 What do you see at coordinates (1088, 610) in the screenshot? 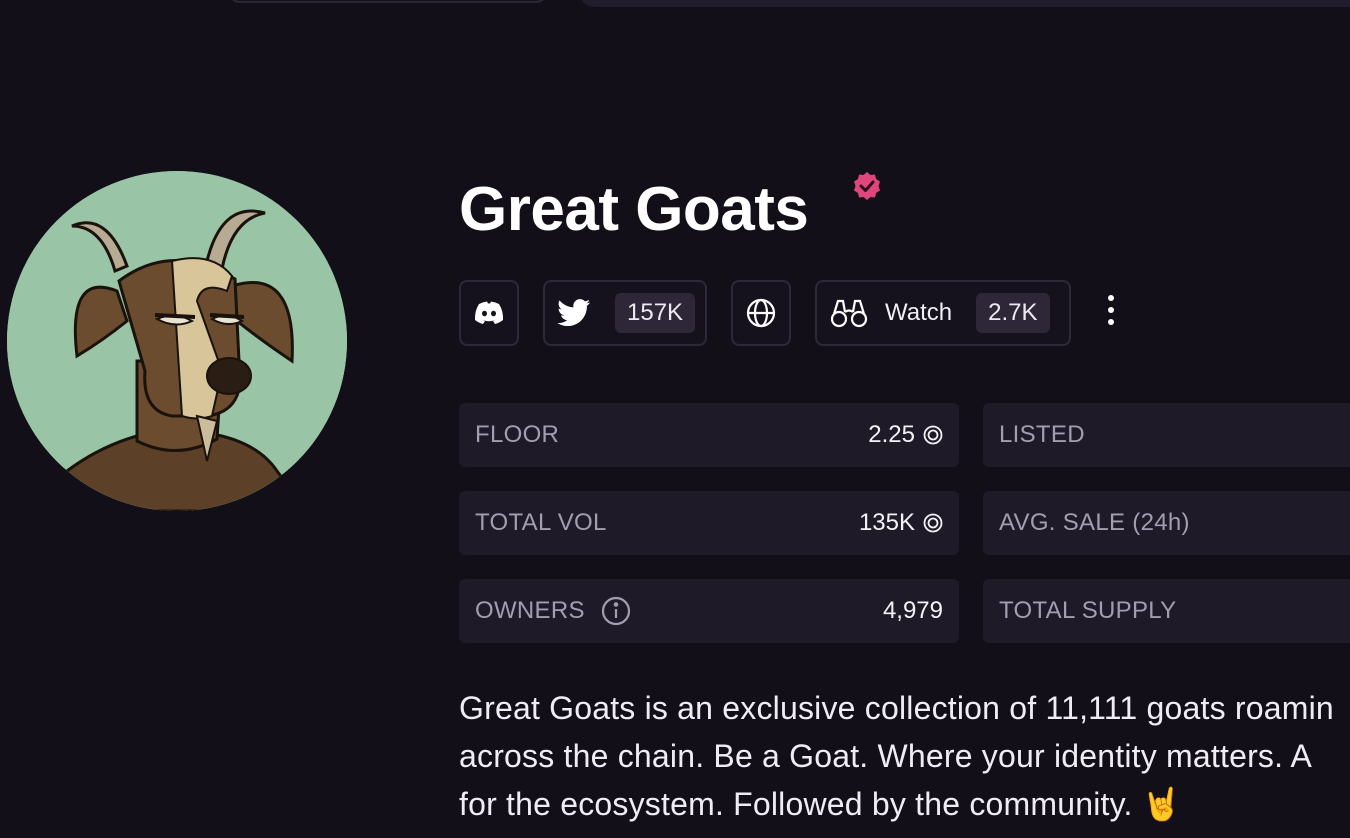
I see `stat-total-supply-label: TOTAL SUPPLY` at bounding box center [1088, 610].